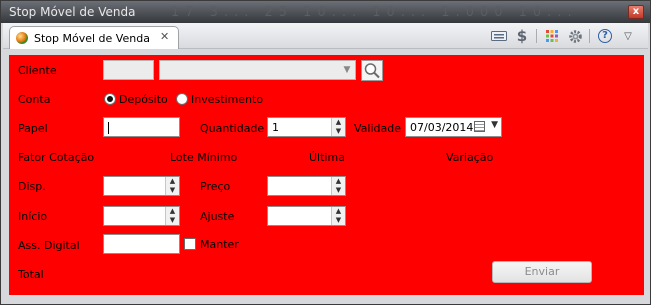 The image size is (651, 305). I want to click on inicio-stepper: ▲ ▼, so click(141, 216).